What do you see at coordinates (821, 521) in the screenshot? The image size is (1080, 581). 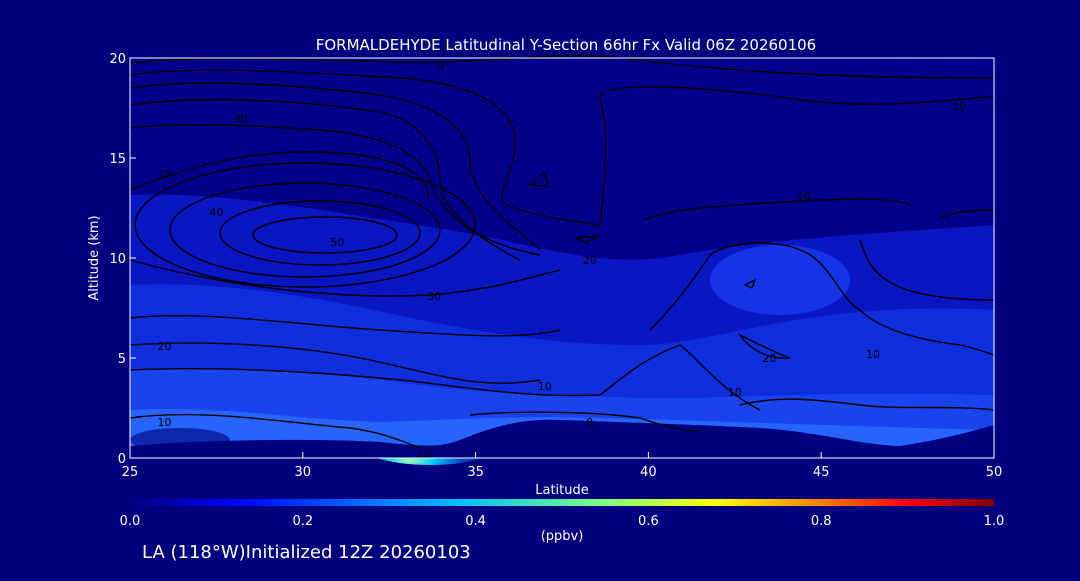 I see `colorbar-tick-label: 0.8` at bounding box center [821, 521].